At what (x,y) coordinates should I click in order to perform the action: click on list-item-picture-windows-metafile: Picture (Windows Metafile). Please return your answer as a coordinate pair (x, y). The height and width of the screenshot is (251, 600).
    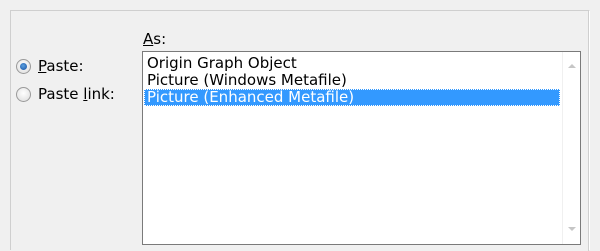
    Looking at the image, I should click on (352, 80).